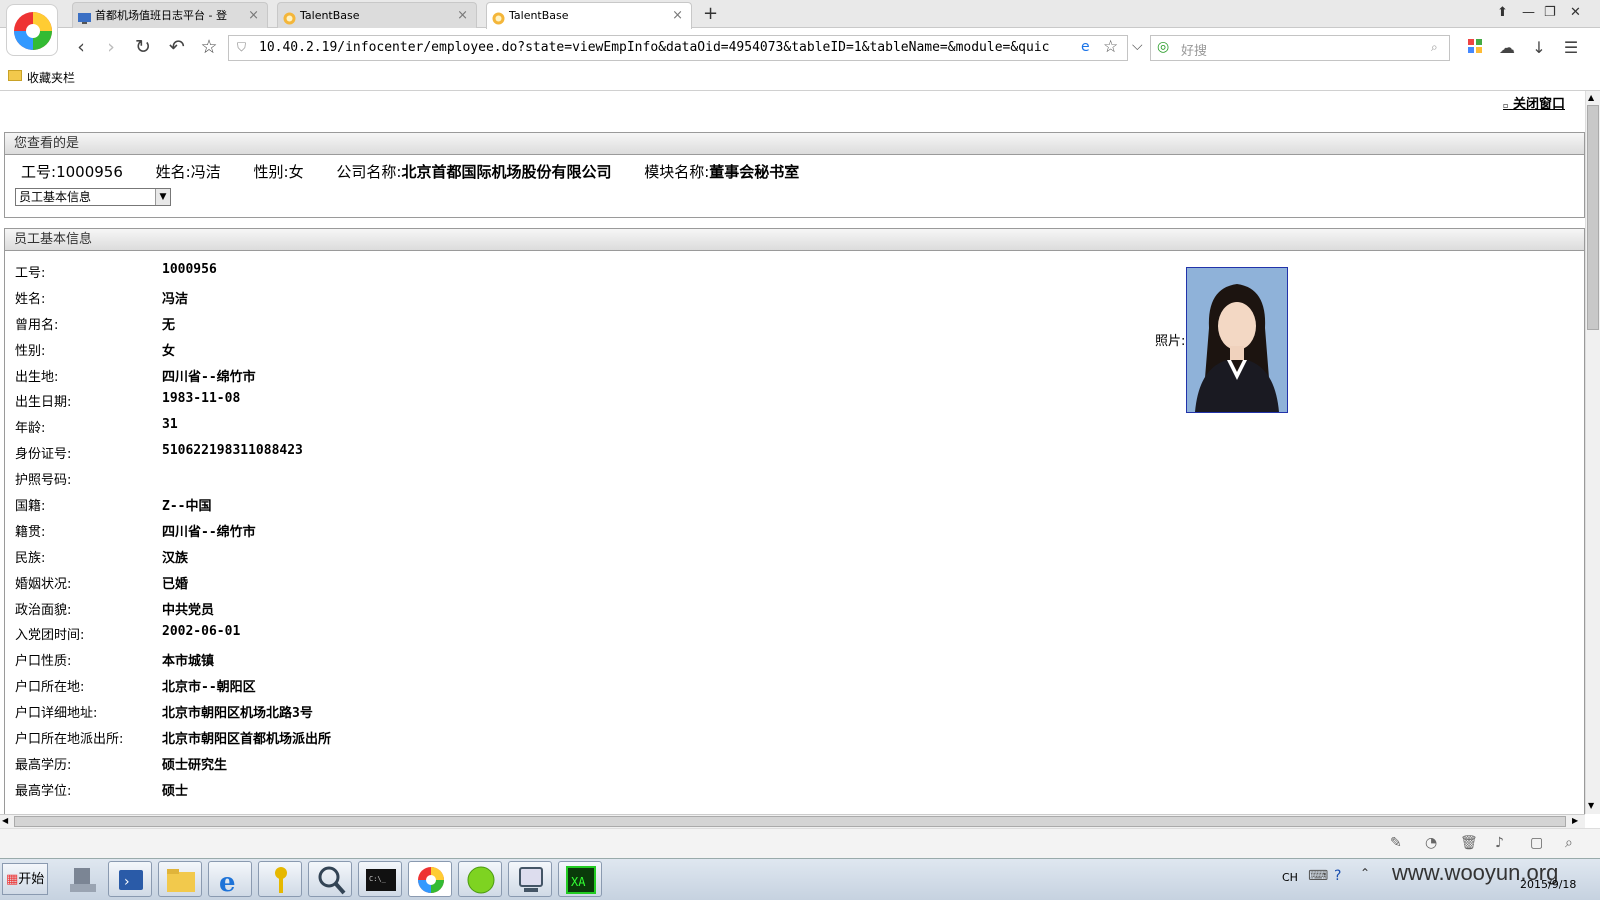 The width and height of the screenshot is (1600, 901). I want to click on menu-icon: ☰, so click(1571, 47).